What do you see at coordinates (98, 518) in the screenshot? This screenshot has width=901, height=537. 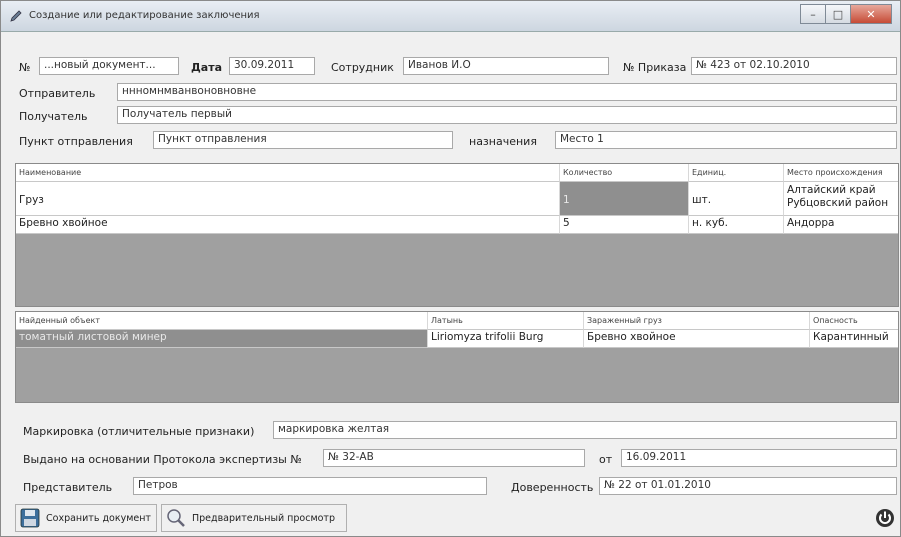 I see `save-document-label: Сохранить документ` at bounding box center [98, 518].